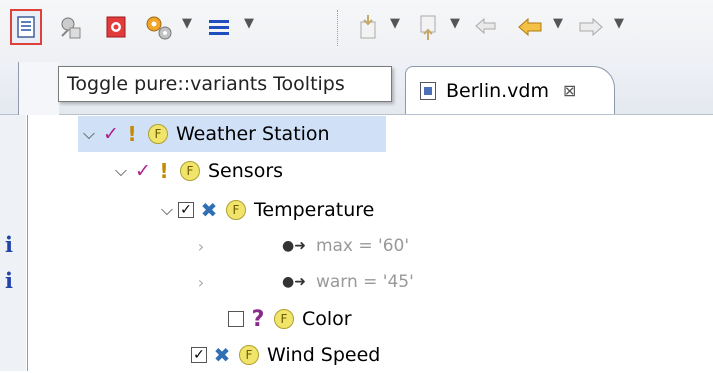  I want to click on import-dropdown-arrow: ▼, so click(395, 23).